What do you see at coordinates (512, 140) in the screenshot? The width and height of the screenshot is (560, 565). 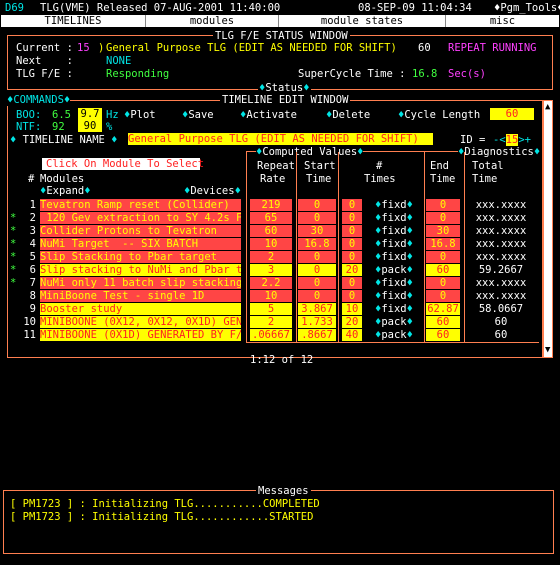 I see `id-field: -<15>+` at bounding box center [512, 140].